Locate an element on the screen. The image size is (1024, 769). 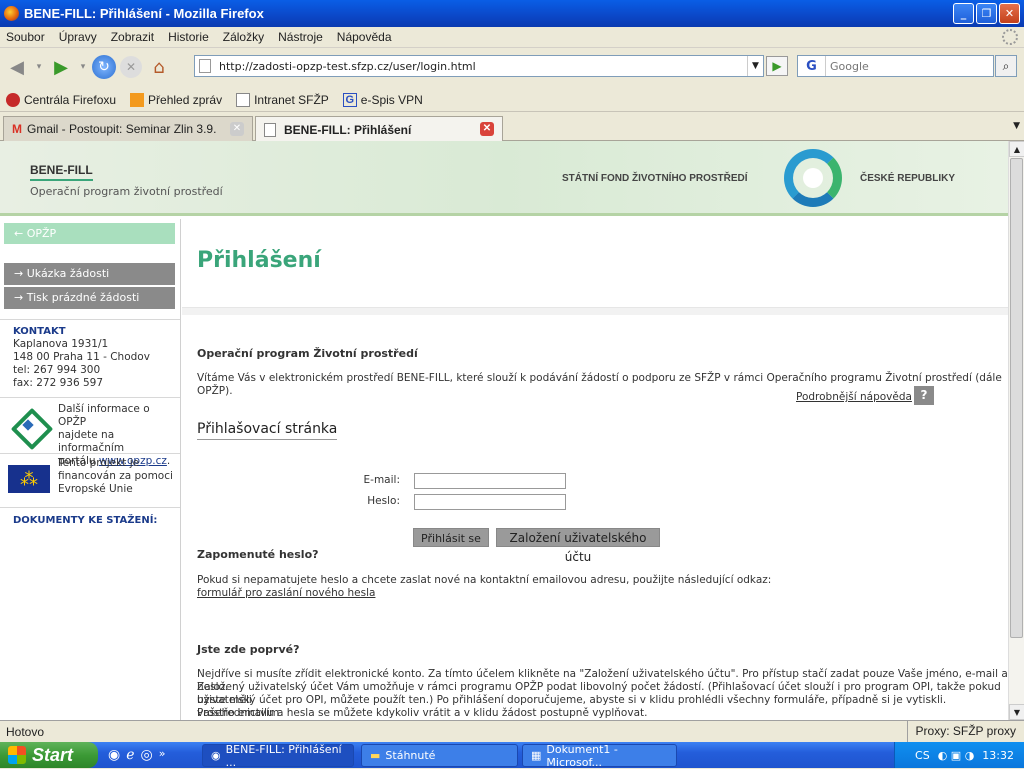
clock: 13:32 is located at coordinates (998, 755).